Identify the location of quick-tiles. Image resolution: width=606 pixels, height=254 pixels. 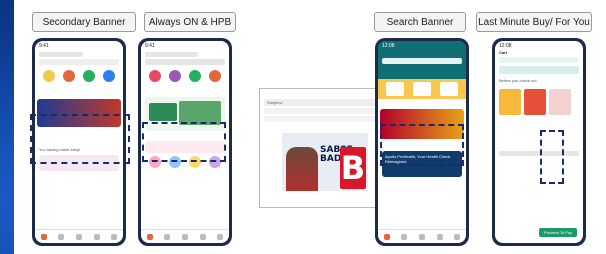
(422, 89).